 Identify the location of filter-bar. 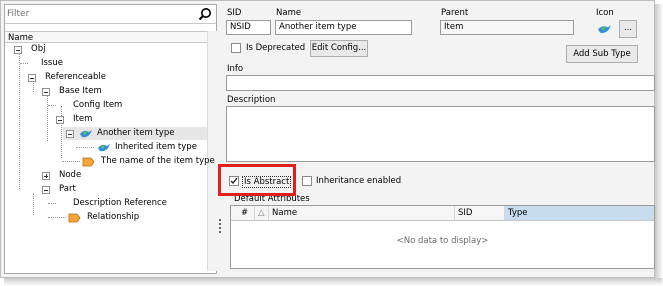
(110, 14).